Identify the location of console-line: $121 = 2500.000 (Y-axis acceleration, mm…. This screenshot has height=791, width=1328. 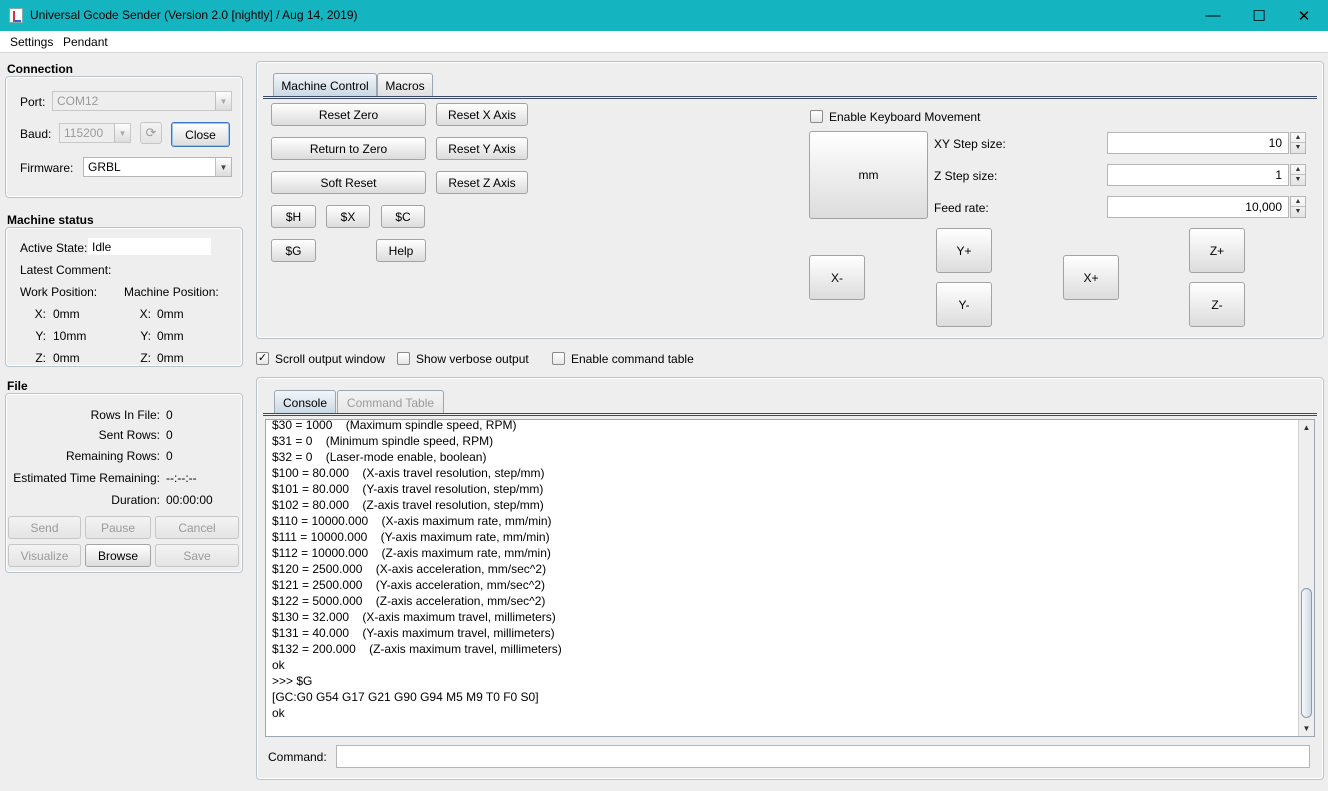
(408, 585).